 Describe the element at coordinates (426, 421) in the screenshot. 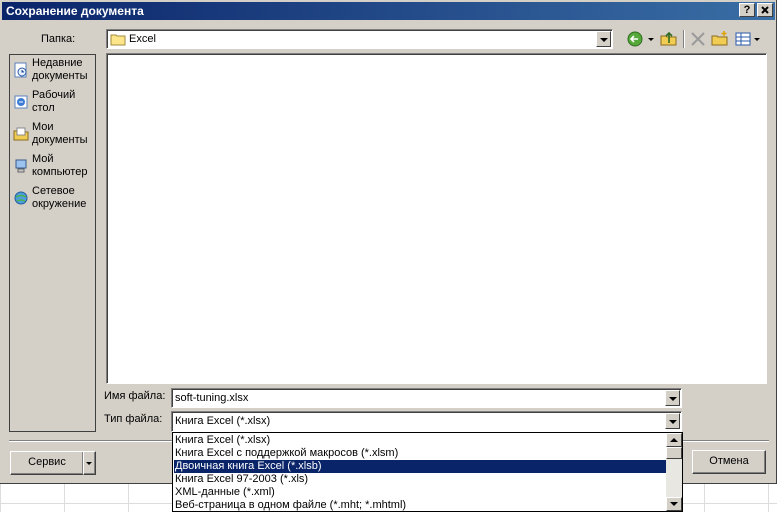

I see `filetype-select: Книга Excel (*.xlsx)` at that location.